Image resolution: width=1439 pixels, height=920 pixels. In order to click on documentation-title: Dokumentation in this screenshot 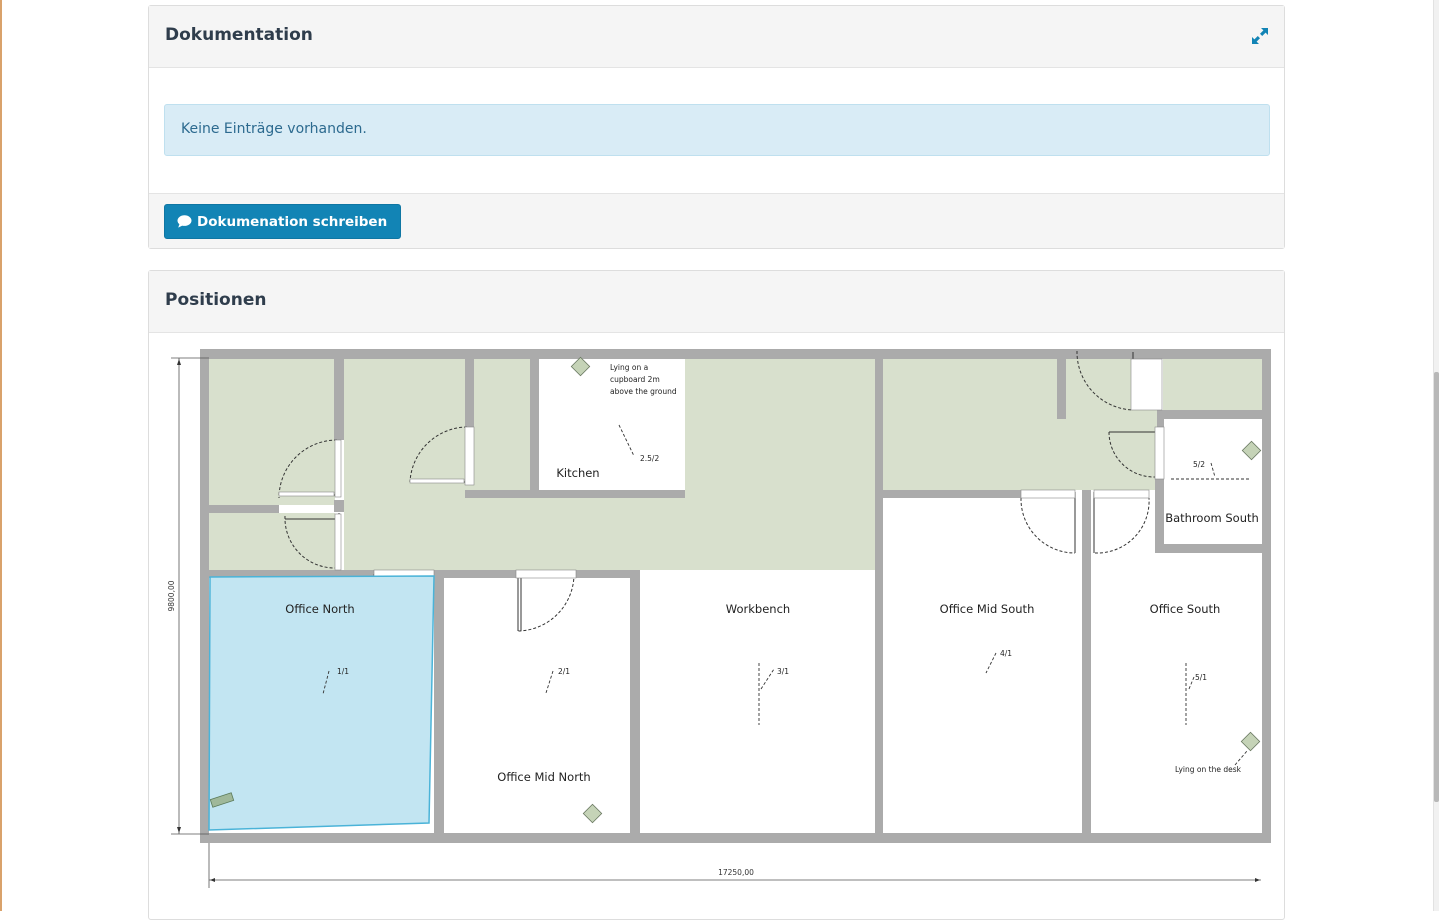, I will do `click(239, 35)`.